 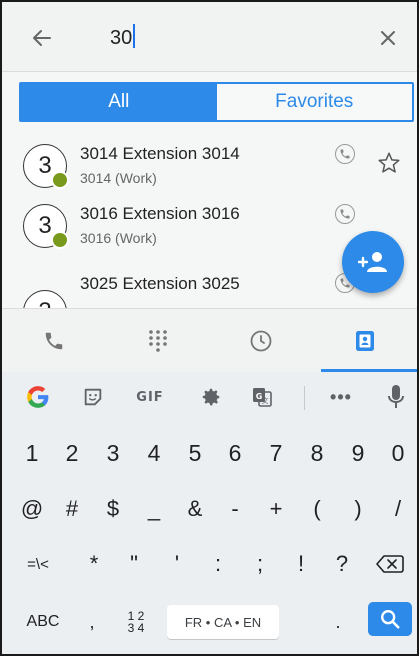 What do you see at coordinates (136, 622) in the screenshot?
I see `numpad-key: 1 2 3 4` at bounding box center [136, 622].